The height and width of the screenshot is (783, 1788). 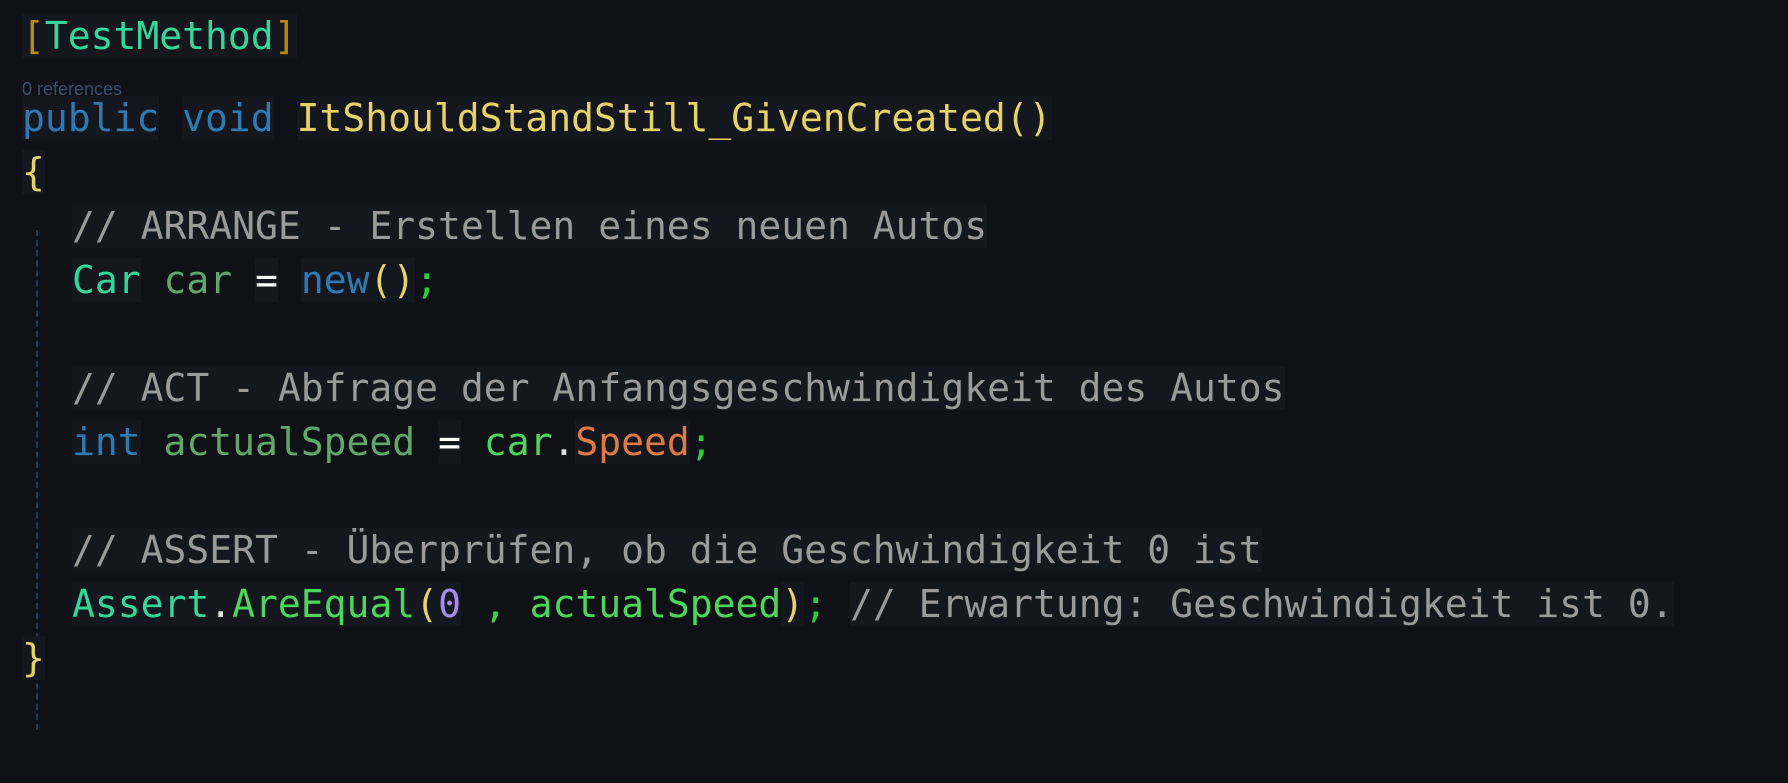 I want to click on variable-actual-speed: actualSpeed, so click(x=289, y=442).